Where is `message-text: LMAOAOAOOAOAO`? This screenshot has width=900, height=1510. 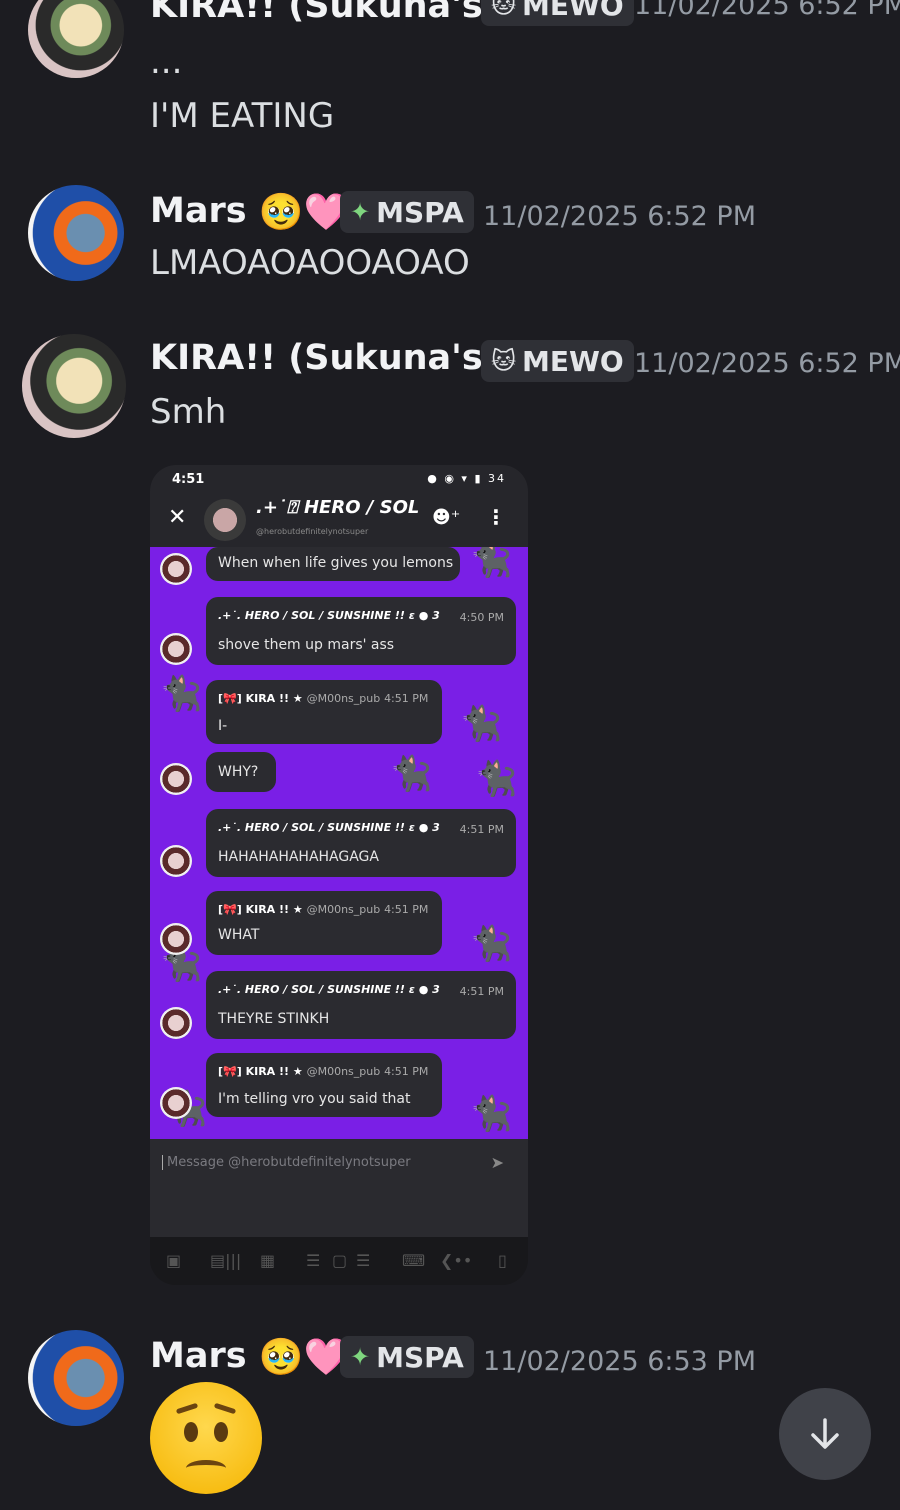
message-text: LMAOAOAOOAOAO is located at coordinates (310, 263).